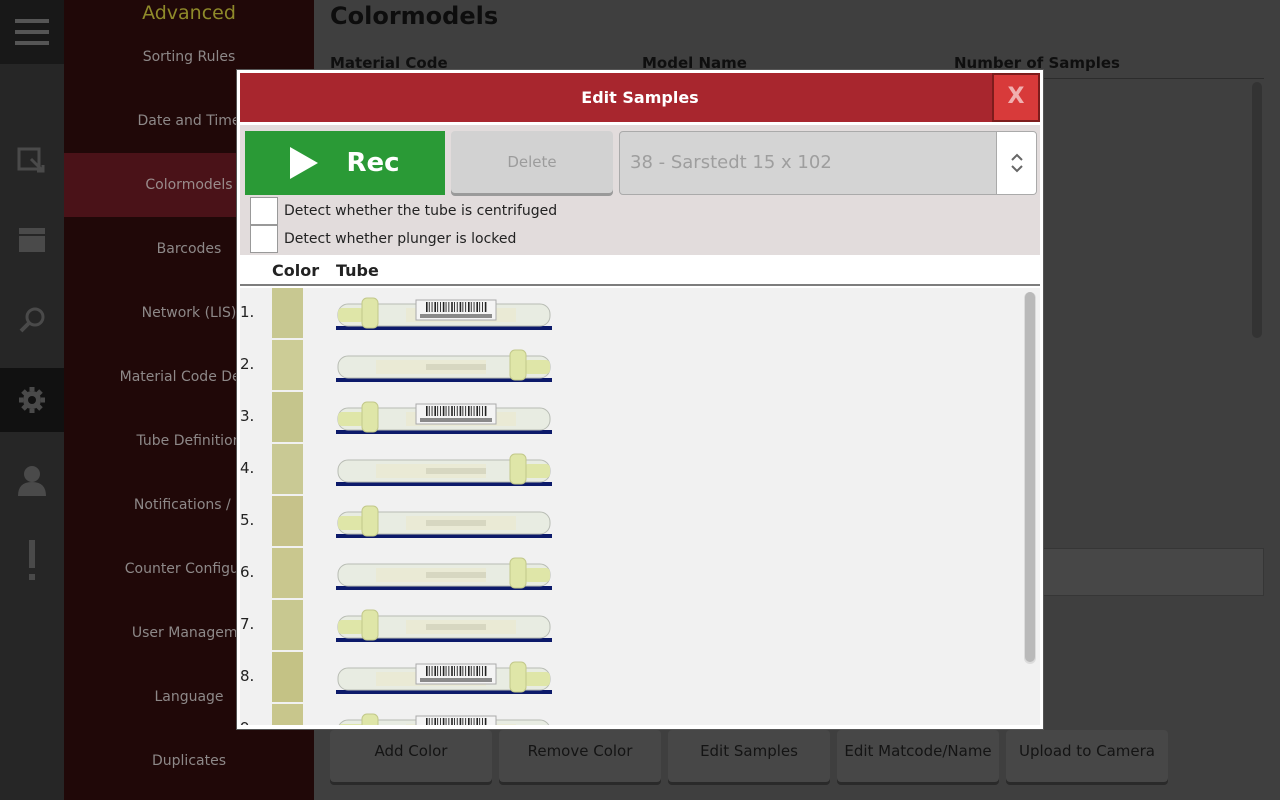 This screenshot has width=1280, height=800. Describe the element at coordinates (32, 480) in the screenshot. I see `user-icon` at that location.